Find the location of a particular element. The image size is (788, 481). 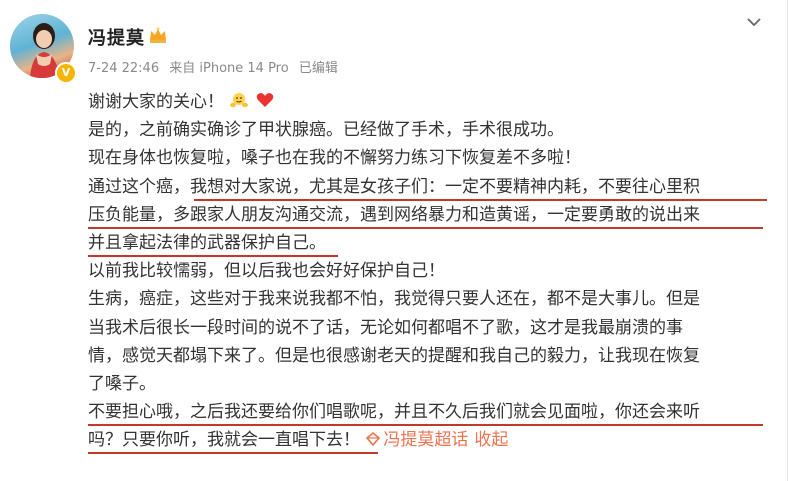

post-line-highlighted: 吗？只要你听，我就会一直唱下去！ 冯提莫超话 收起 is located at coordinates (433, 440).